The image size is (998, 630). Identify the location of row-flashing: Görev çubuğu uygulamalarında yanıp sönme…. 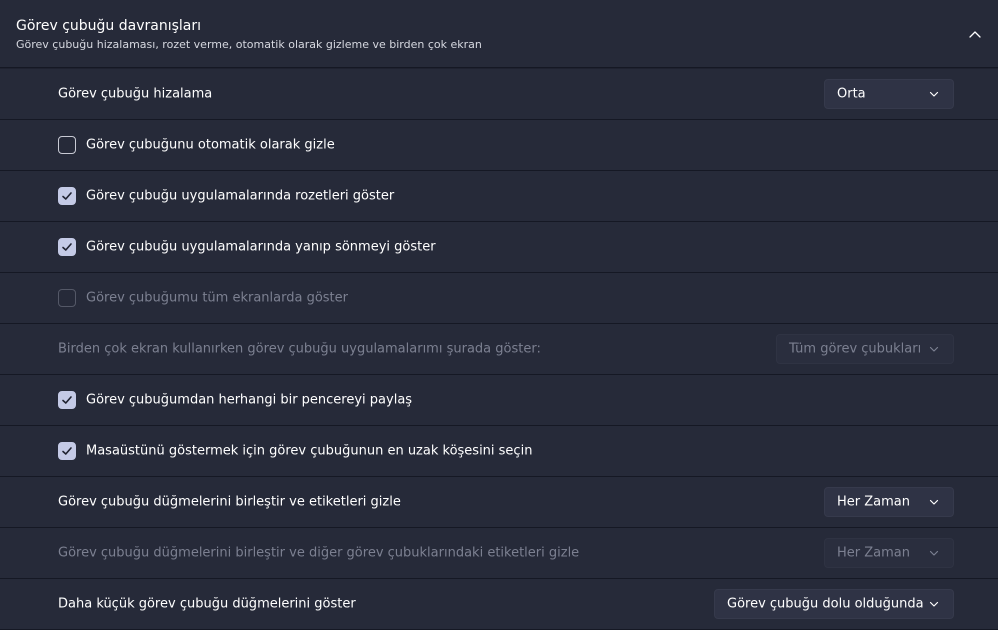
(499, 247).